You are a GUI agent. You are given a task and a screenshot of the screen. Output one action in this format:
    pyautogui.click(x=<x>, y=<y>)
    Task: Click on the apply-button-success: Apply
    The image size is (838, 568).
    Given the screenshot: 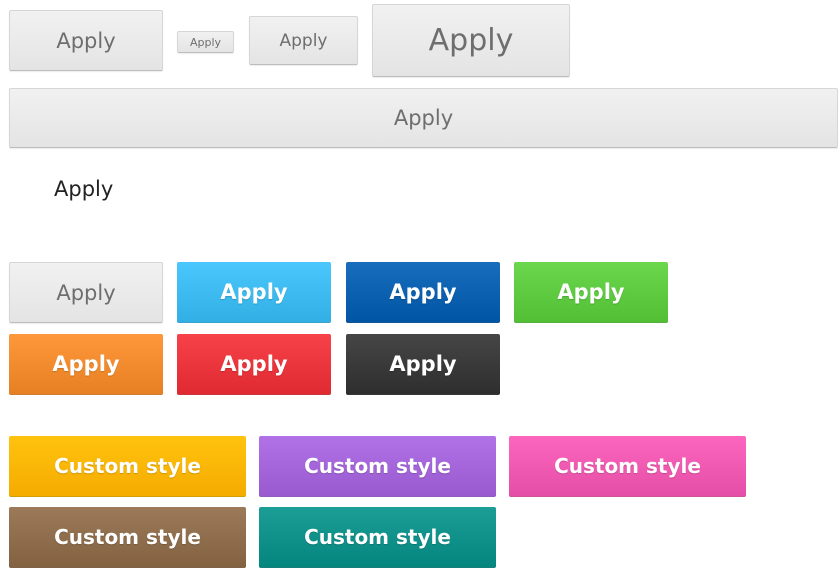 What is the action you would take?
    pyautogui.click(x=591, y=292)
    